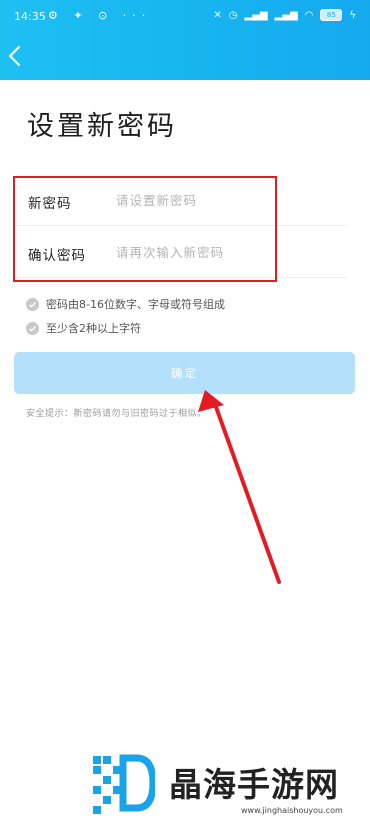 The image size is (370, 822). I want to click on confirm-button: 确定, so click(184, 373).